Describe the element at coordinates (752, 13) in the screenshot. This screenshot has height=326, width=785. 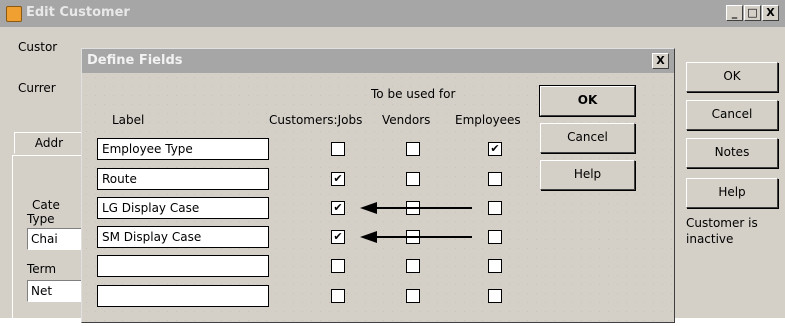
I see `maximize-button: □` at that location.